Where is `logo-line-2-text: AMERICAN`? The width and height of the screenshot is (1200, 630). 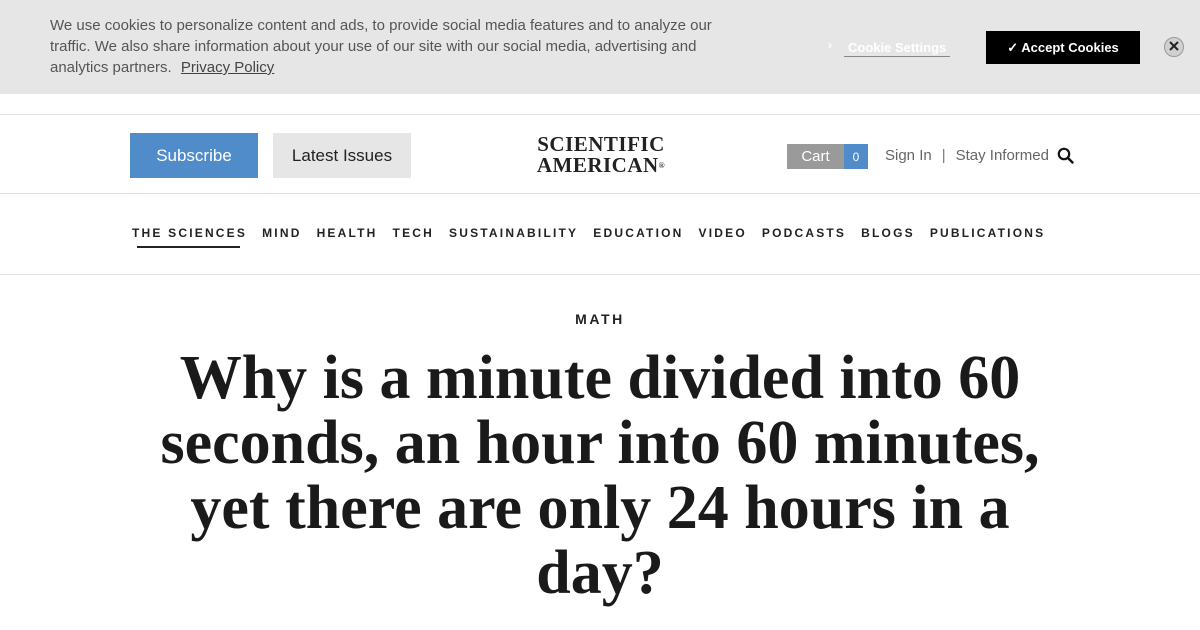
logo-line-2-text: AMERICAN is located at coordinates (597, 165).